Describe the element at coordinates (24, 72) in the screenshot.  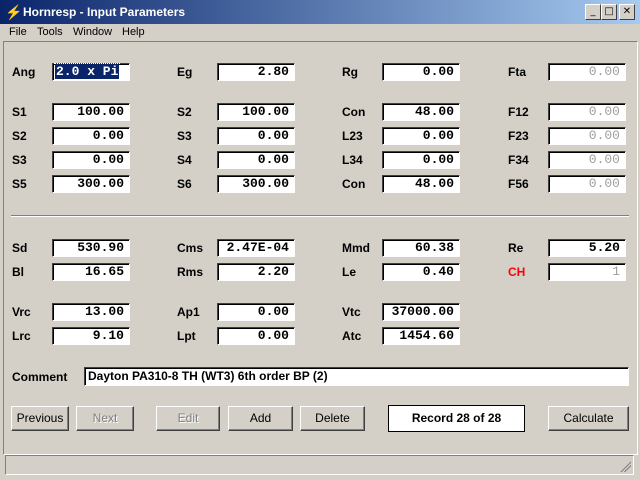
I see `label-ang: Ang` at that location.